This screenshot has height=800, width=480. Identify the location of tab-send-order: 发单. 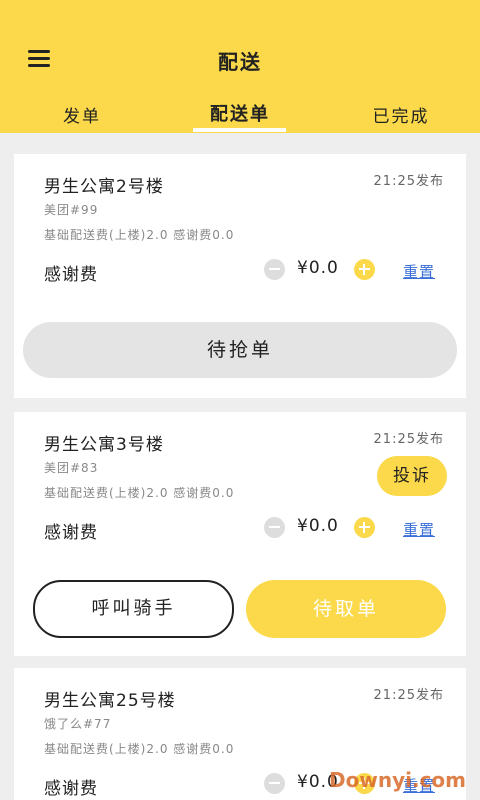
(82, 114).